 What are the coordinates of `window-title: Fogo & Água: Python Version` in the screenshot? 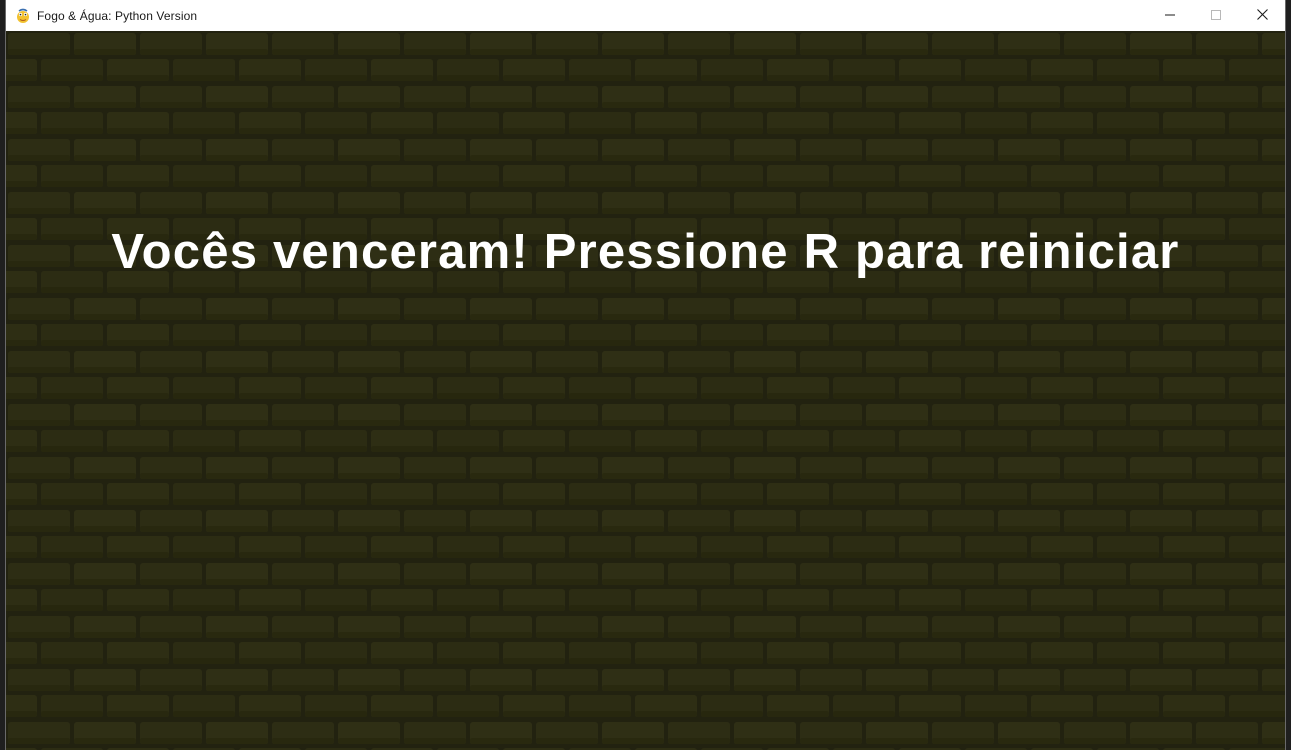 It's located at (117, 15).